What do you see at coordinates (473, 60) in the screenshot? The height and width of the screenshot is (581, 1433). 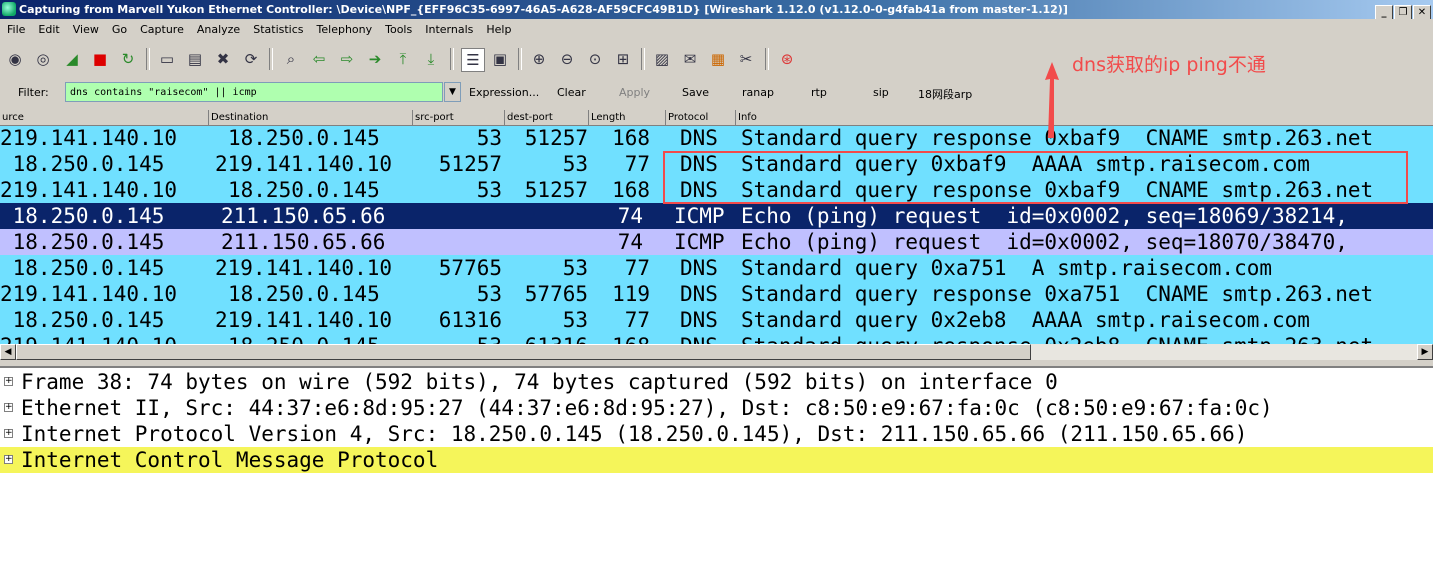 I see `colorize-icon: ☰` at bounding box center [473, 60].